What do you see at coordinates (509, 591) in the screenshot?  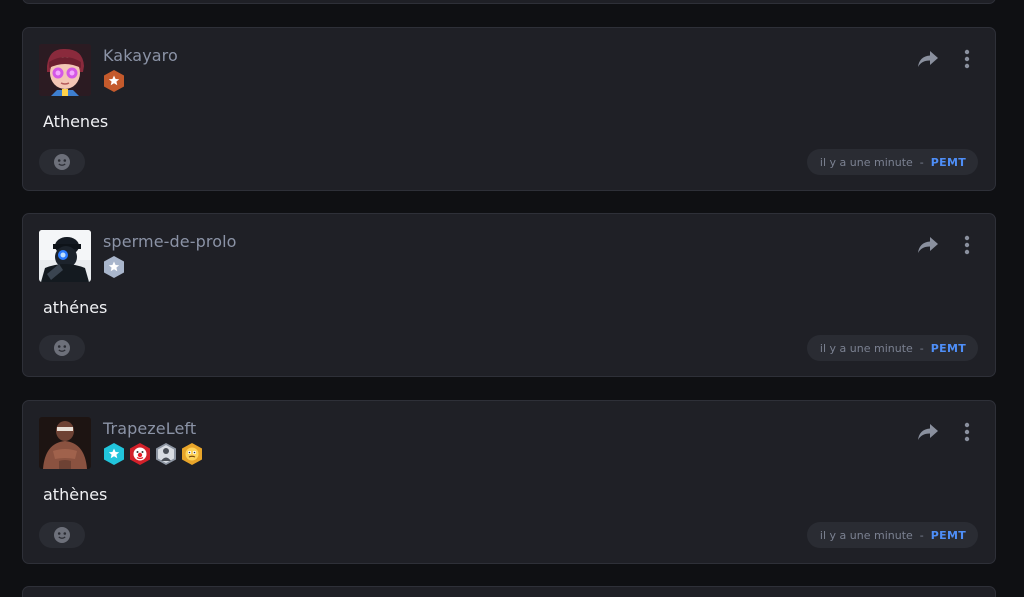 I see `next-post-card` at bounding box center [509, 591].